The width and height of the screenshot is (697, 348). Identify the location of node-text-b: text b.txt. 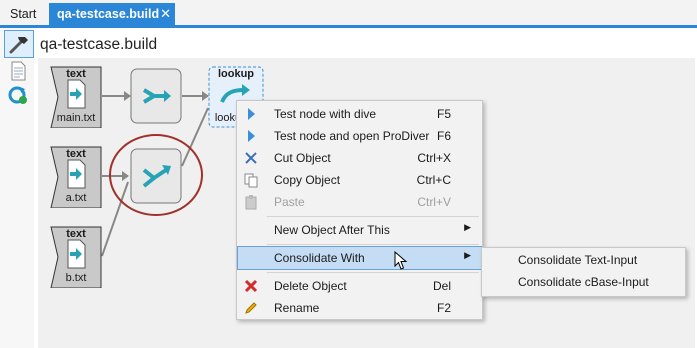
(76, 257).